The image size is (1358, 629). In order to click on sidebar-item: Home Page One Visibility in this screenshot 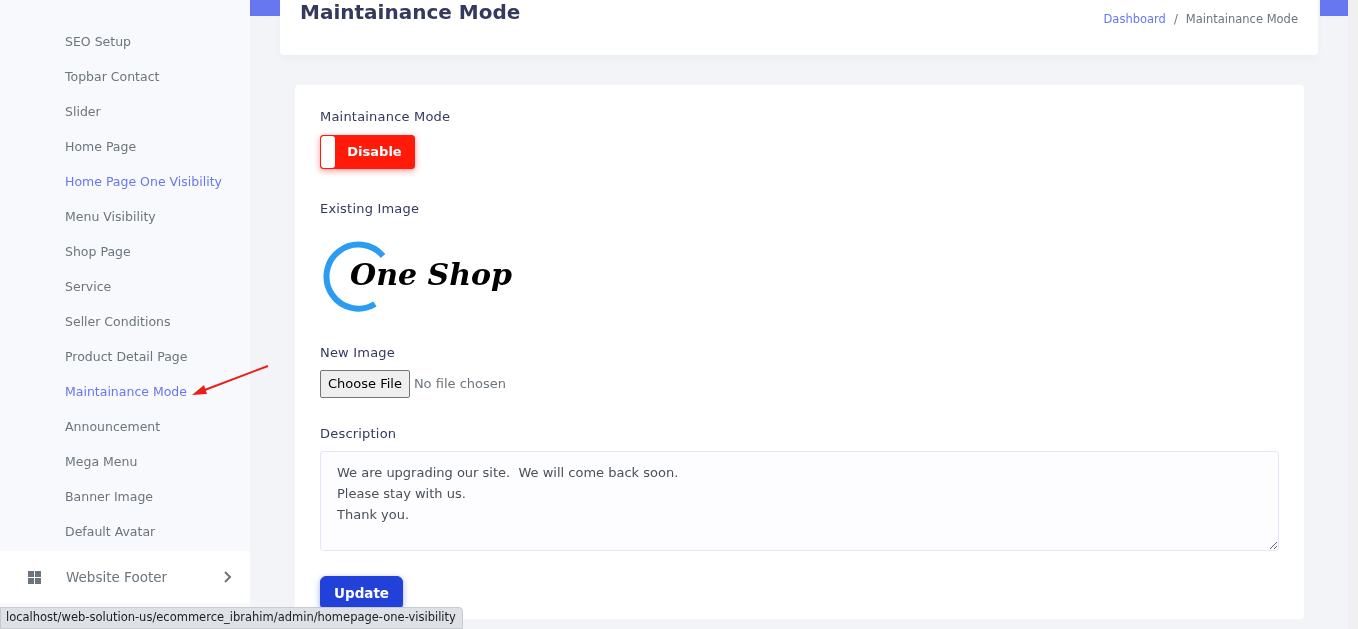, I will do `click(125, 181)`.